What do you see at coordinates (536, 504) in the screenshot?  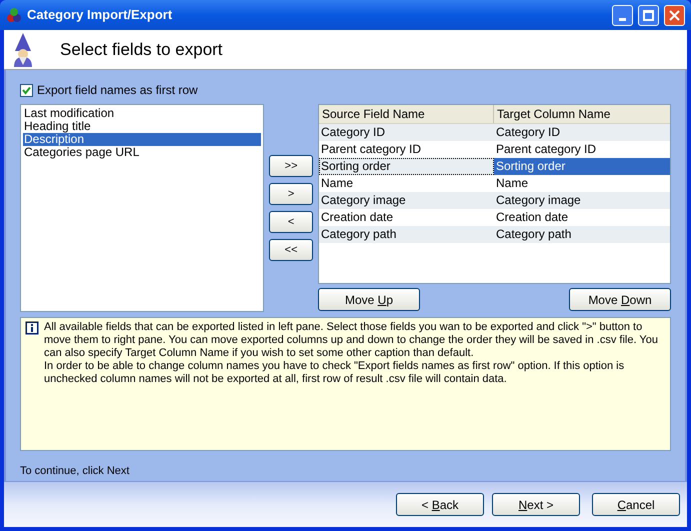 I see `next-button: Next >` at bounding box center [536, 504].